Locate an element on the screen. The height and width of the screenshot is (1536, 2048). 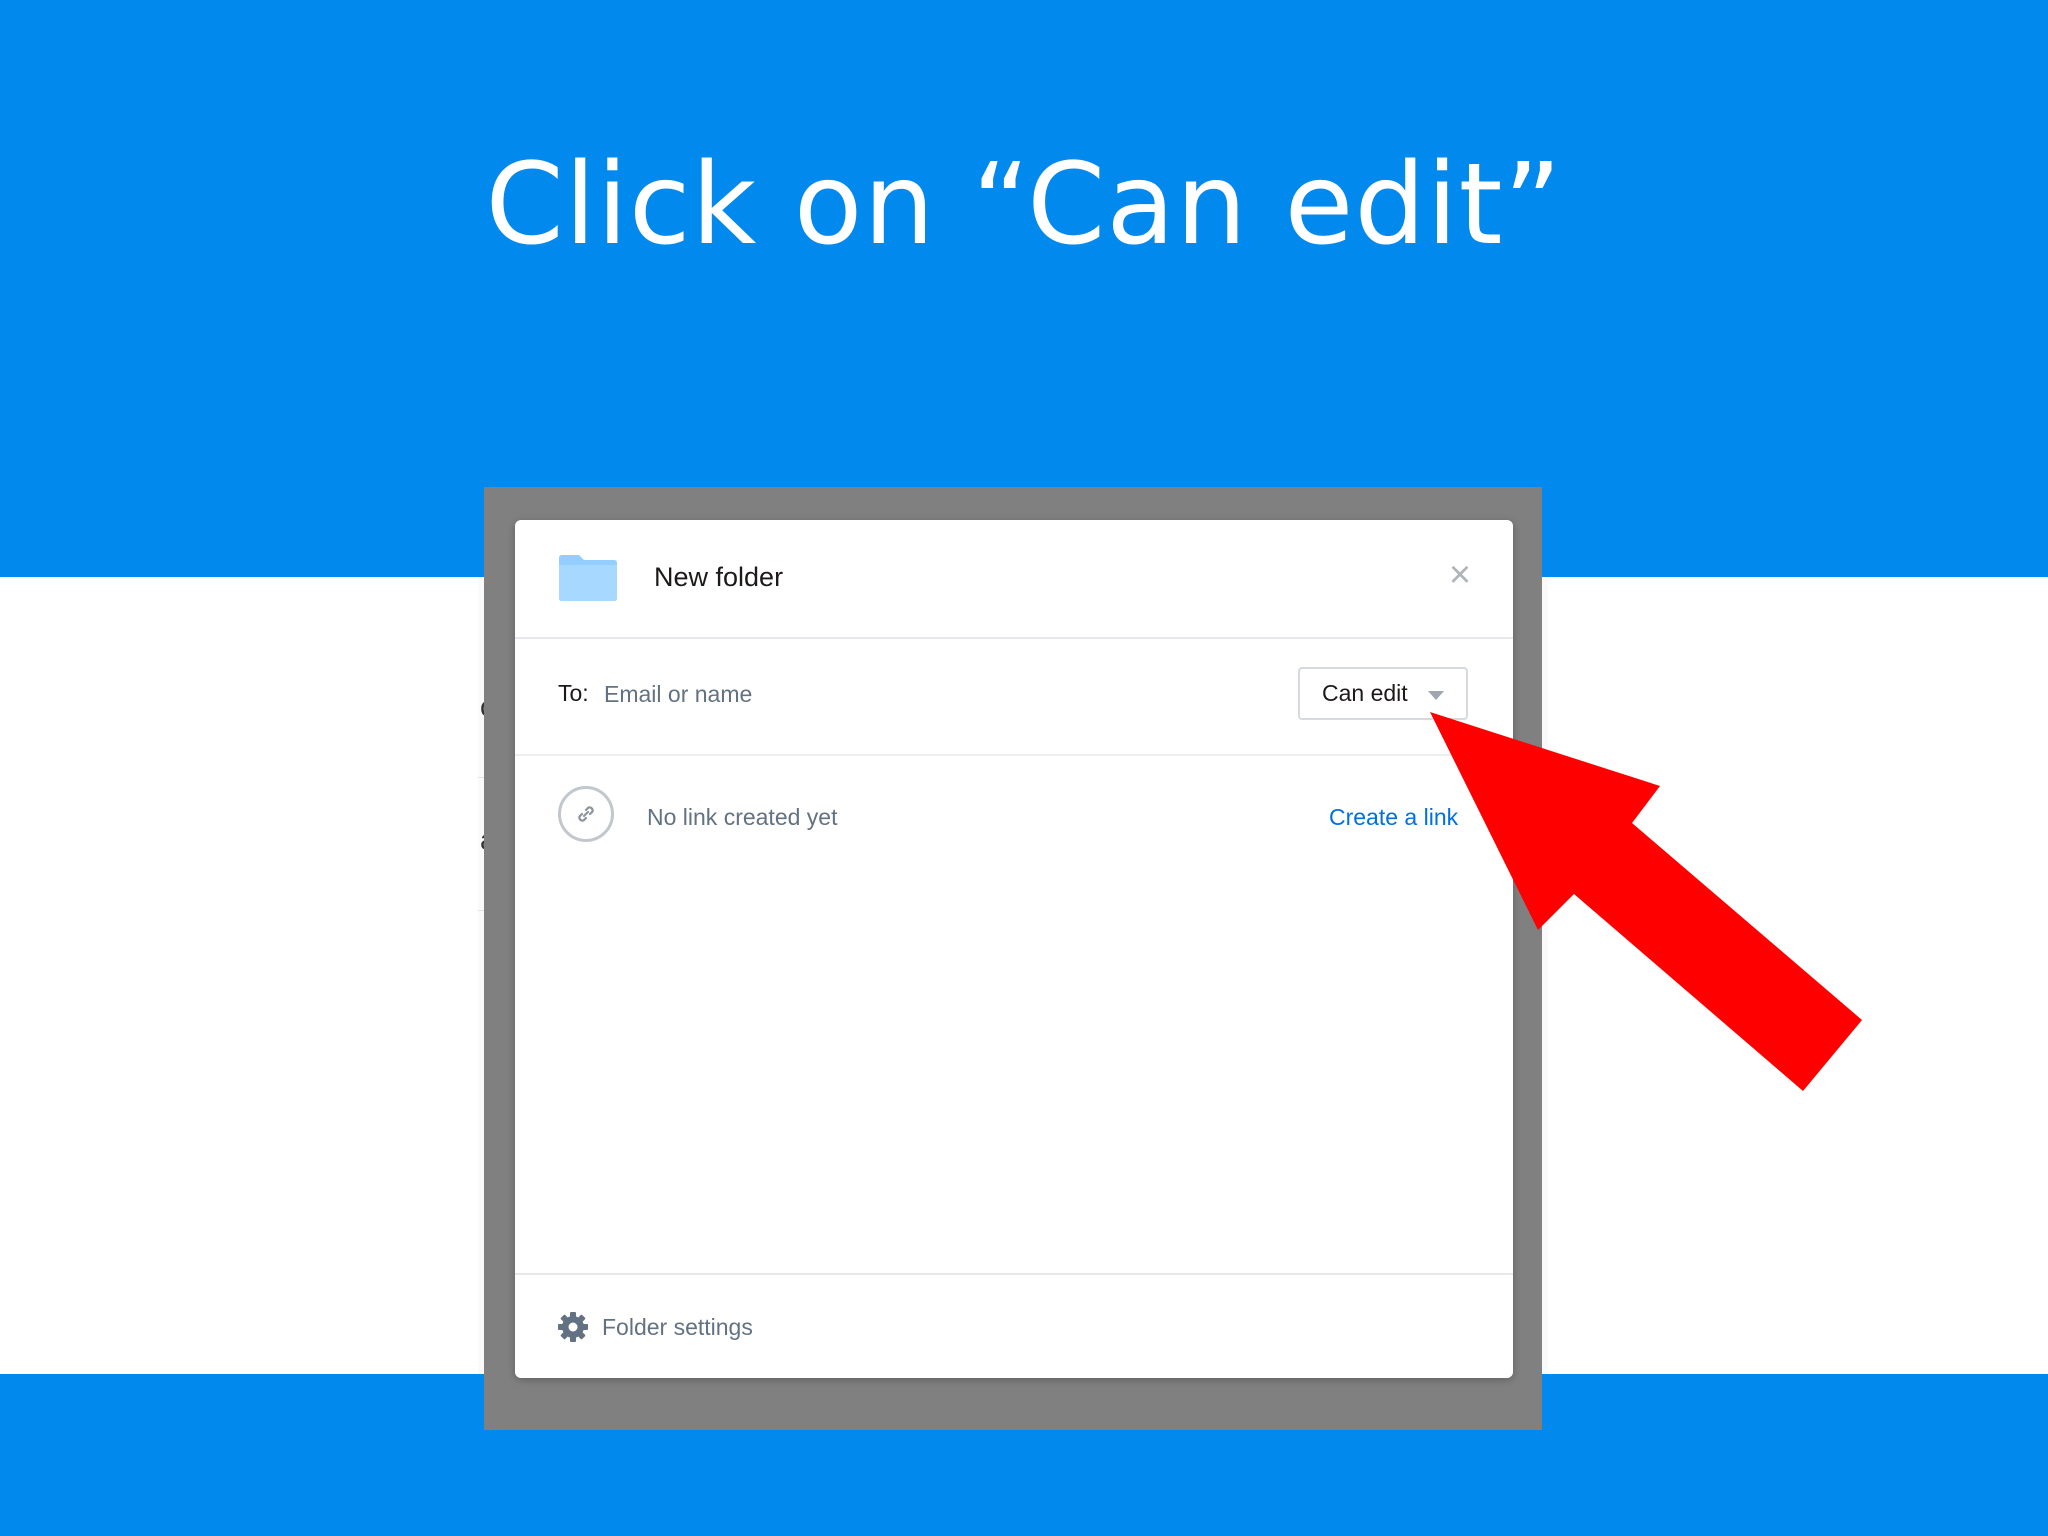
close-icon: × is located at coordinates (1460, 575).